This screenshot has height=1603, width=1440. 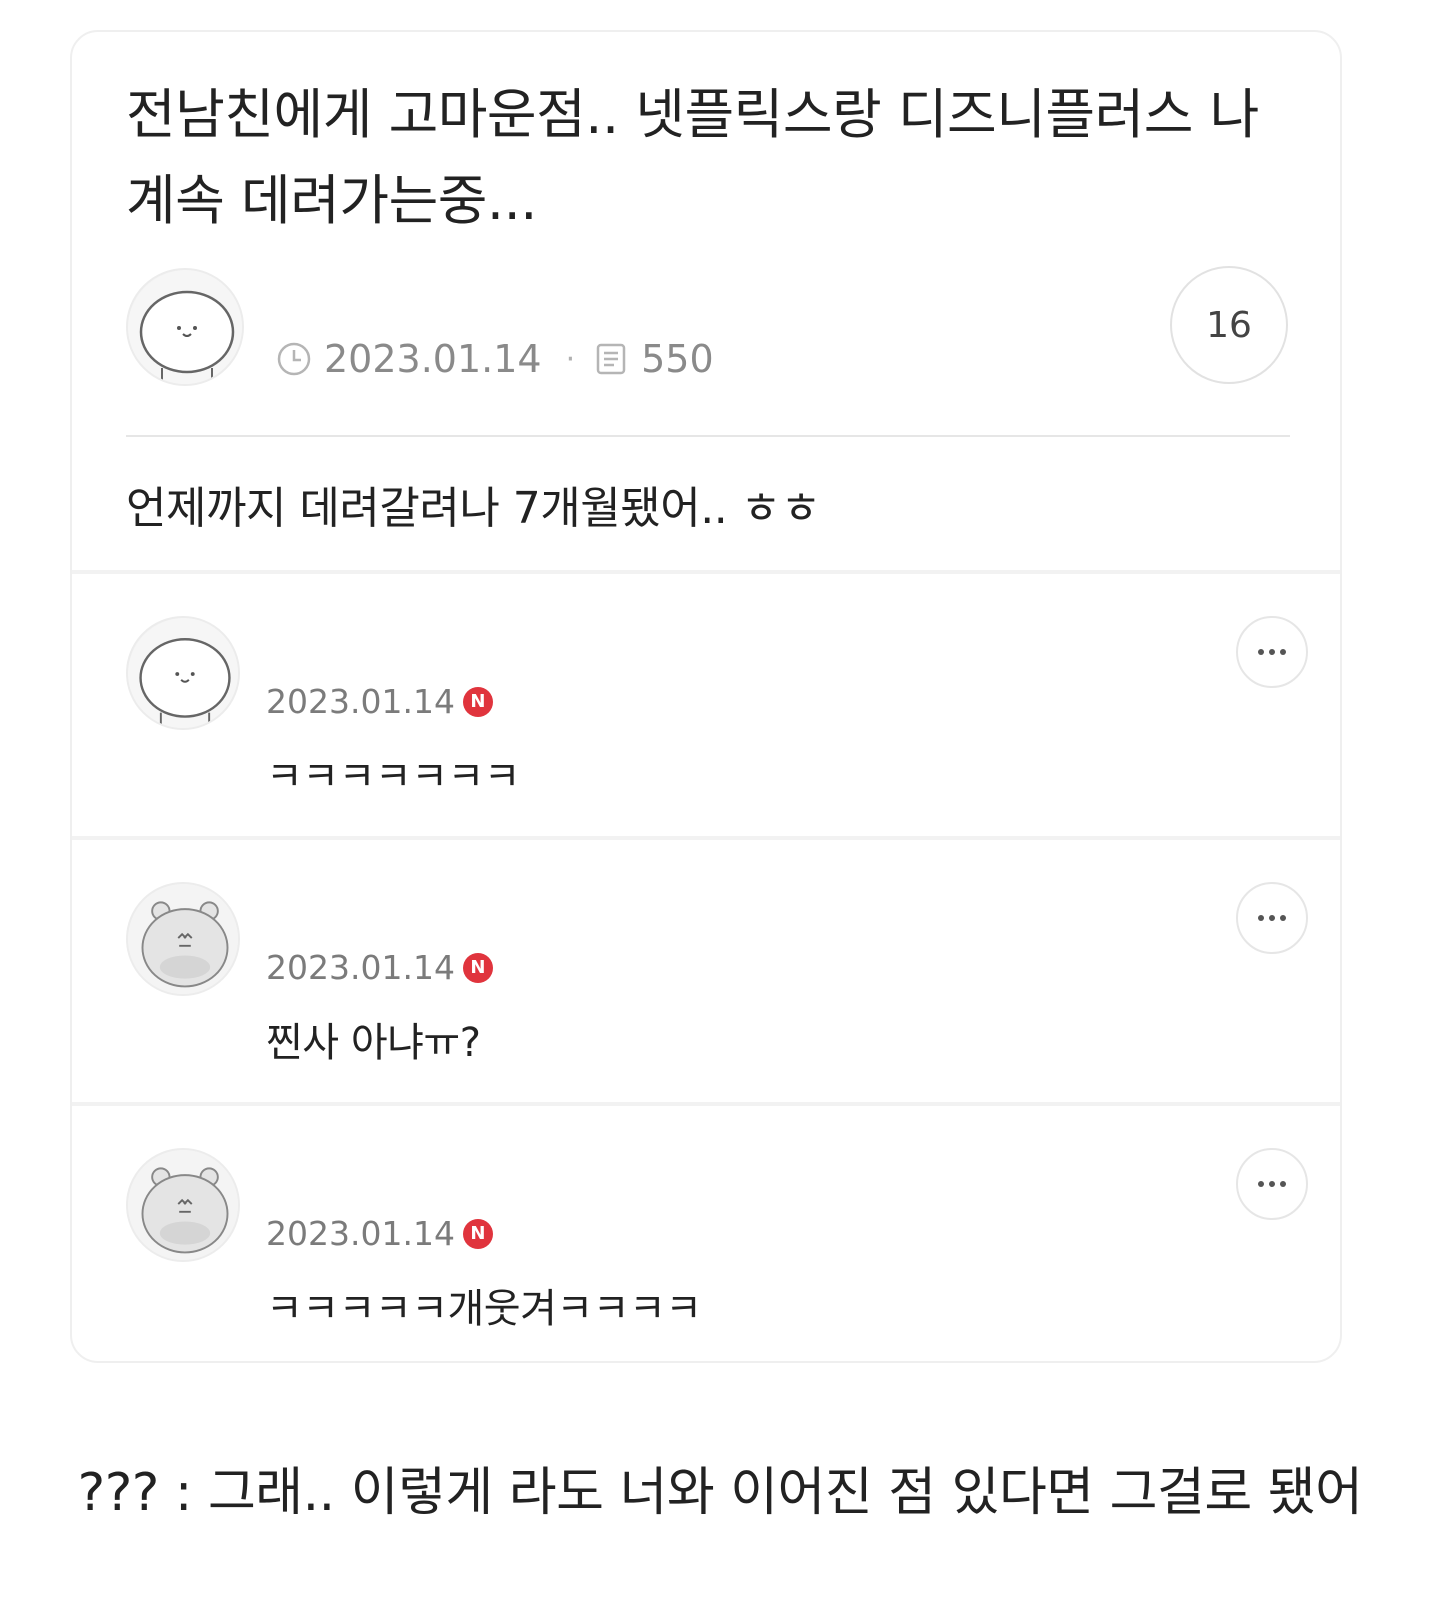 I want to click on comment-count-button: 16, so click(x=1229, y=325).